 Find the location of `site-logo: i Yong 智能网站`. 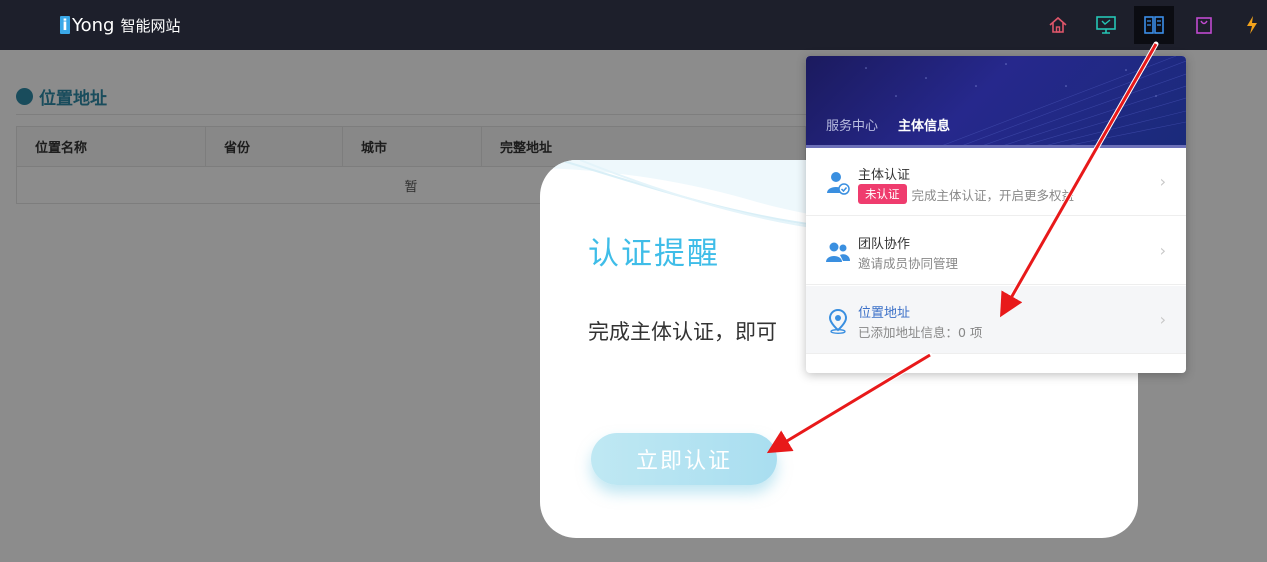

site-logo: i Yong 智能网站 is located at coordinates (120, 25).